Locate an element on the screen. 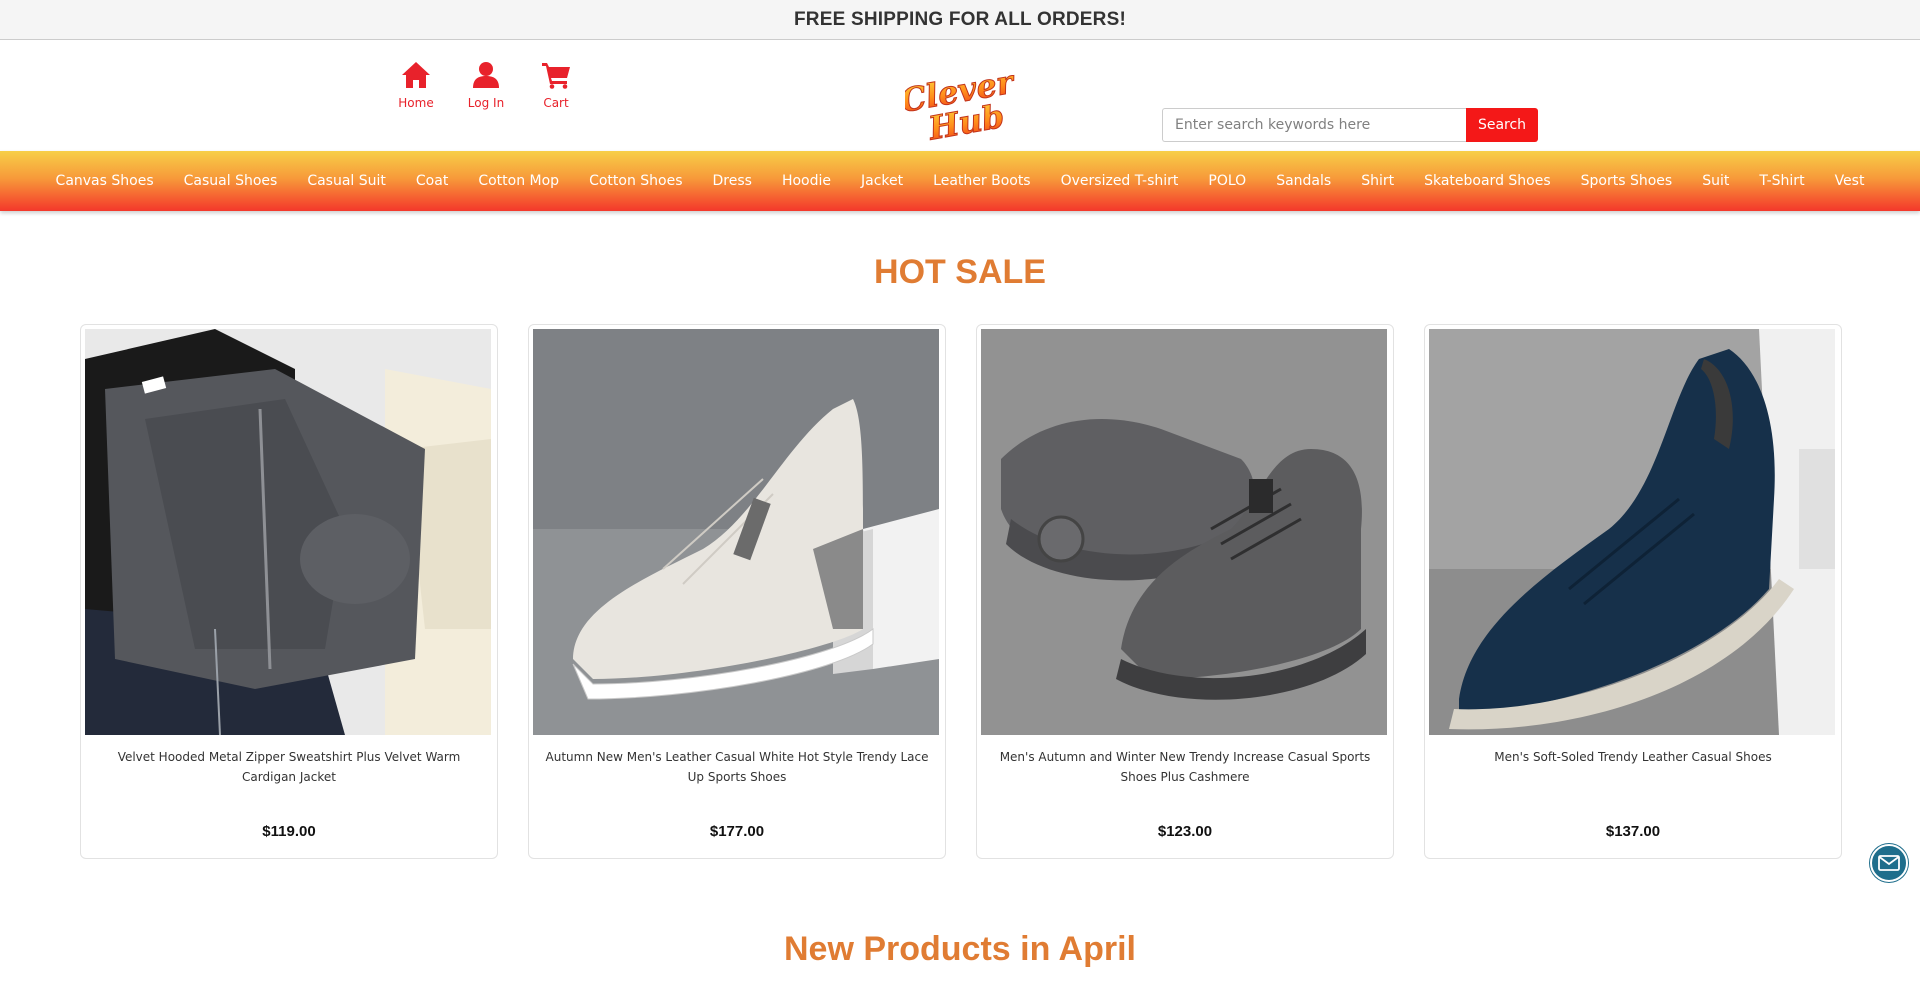  product-price: $137.00 is located at coordinates (1633, 831).